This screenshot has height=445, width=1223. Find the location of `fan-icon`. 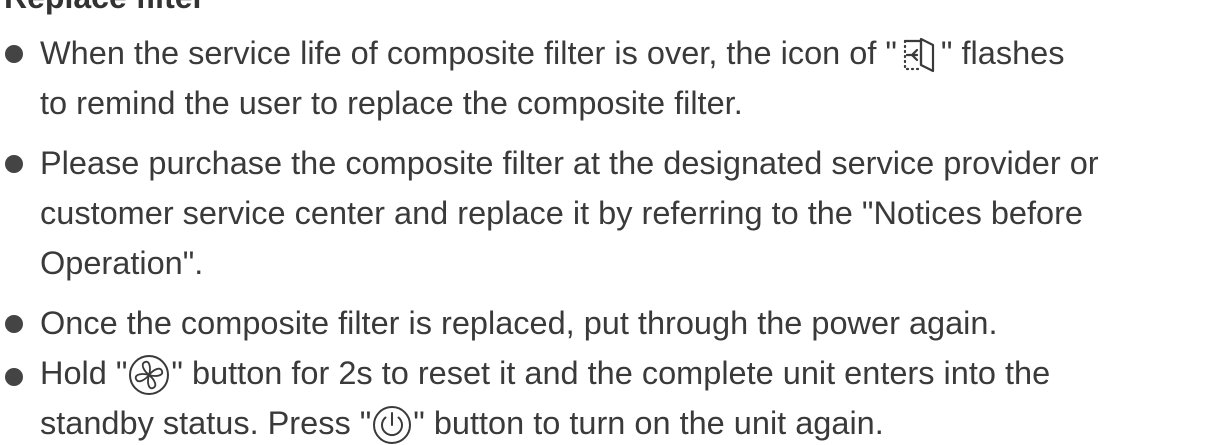

fan-icon is located at coordinates (149, 375).